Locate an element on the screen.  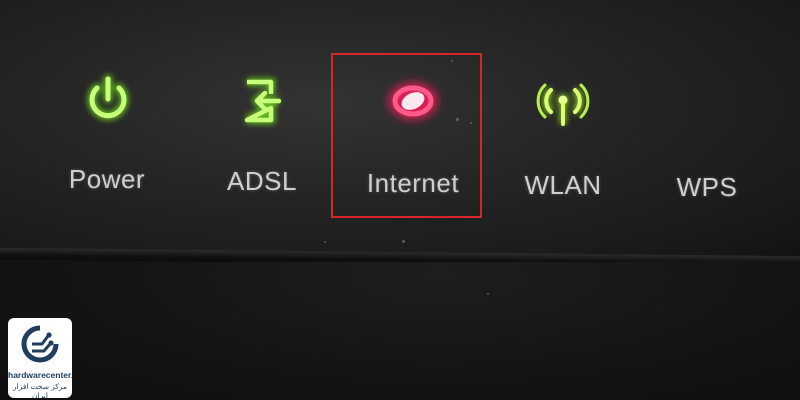
circuit-logo-icon is located at coordinates (40, 346).